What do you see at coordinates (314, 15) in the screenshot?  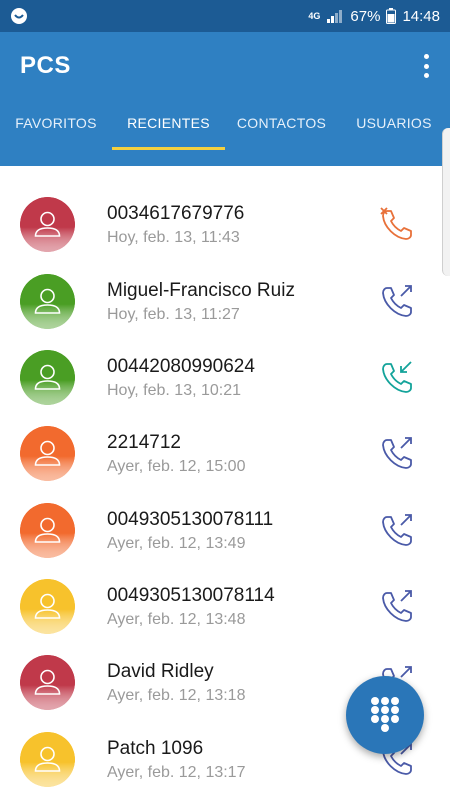 I see `network-type: 4G` at bounding box center [314, 15].